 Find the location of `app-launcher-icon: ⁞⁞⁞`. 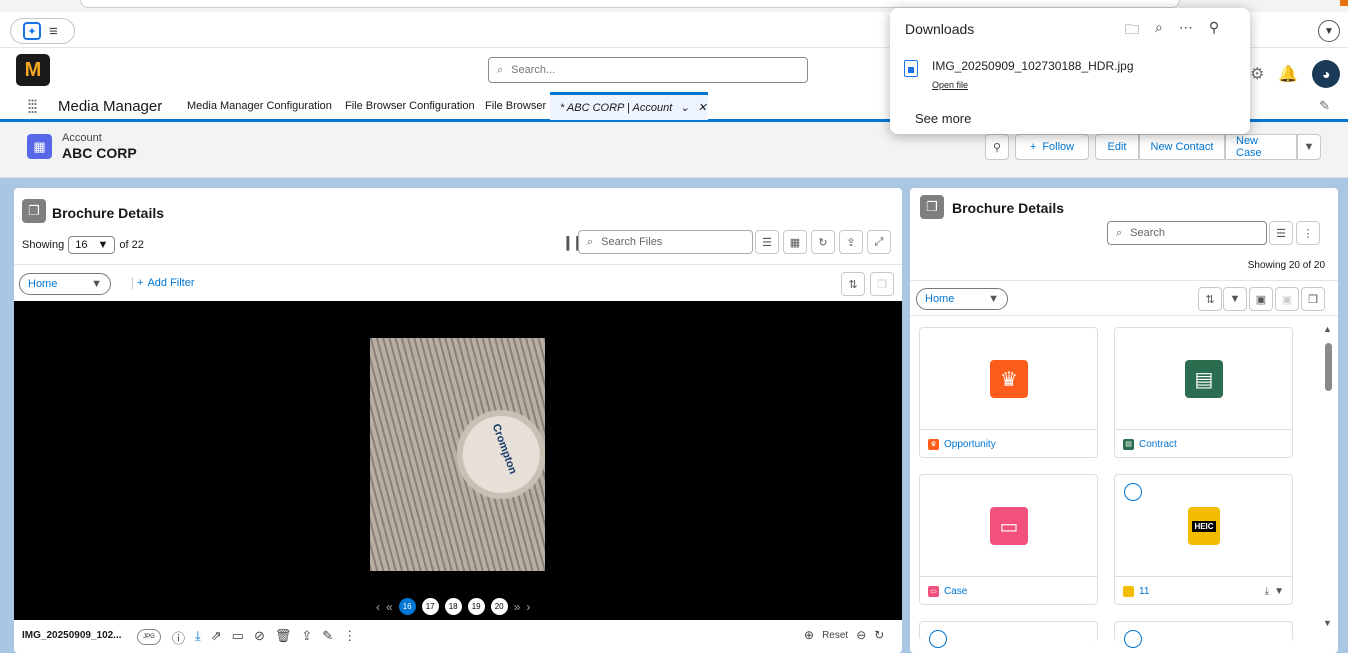

app-launcher-icon: ⁞⁞⁞ is located at coordinates (32, 107).